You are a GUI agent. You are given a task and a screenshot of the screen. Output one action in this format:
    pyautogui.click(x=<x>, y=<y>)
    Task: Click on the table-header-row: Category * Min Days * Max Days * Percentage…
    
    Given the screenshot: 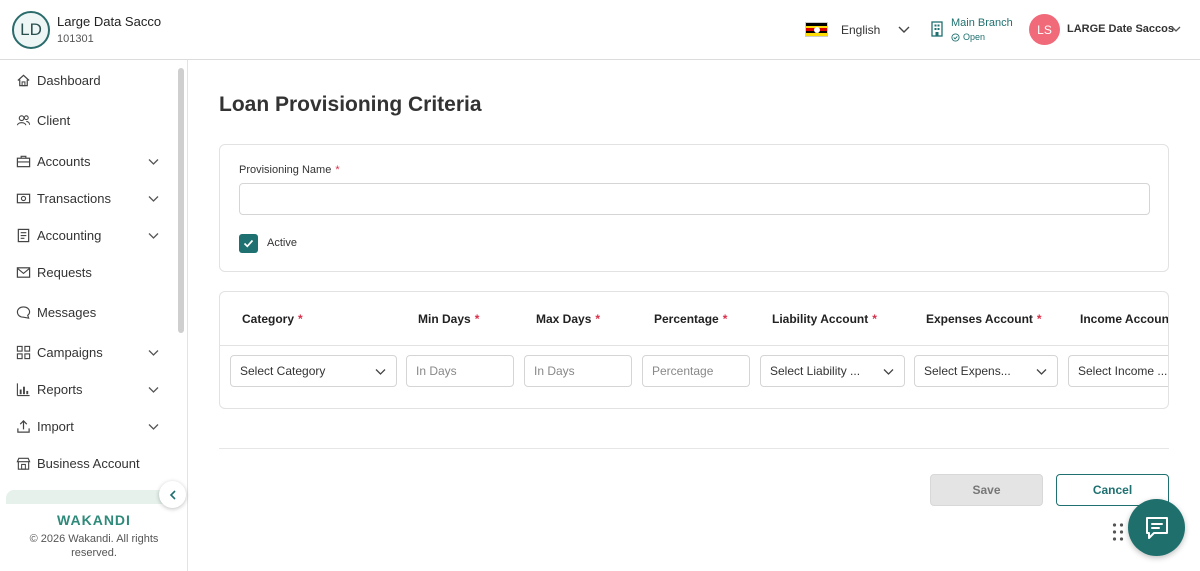 What is the action you would take?
    pyautogui.click(x=694, y=319)
    